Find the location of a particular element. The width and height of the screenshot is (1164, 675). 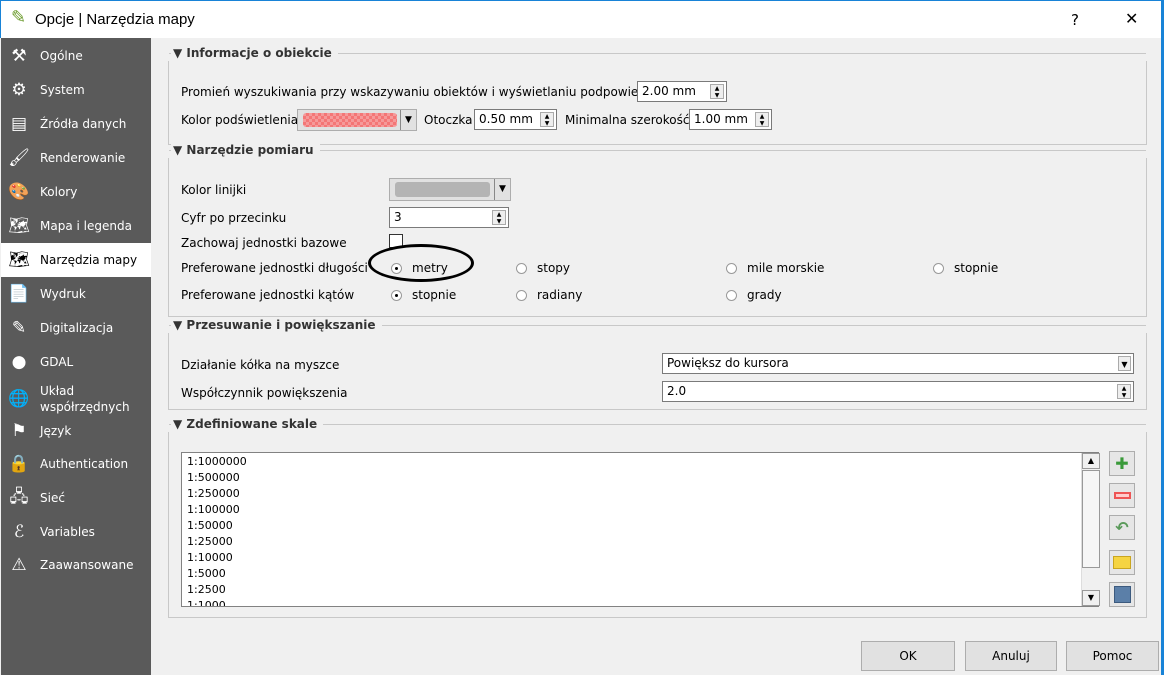

scroll-thumb is located at coordinates (1091, 519).